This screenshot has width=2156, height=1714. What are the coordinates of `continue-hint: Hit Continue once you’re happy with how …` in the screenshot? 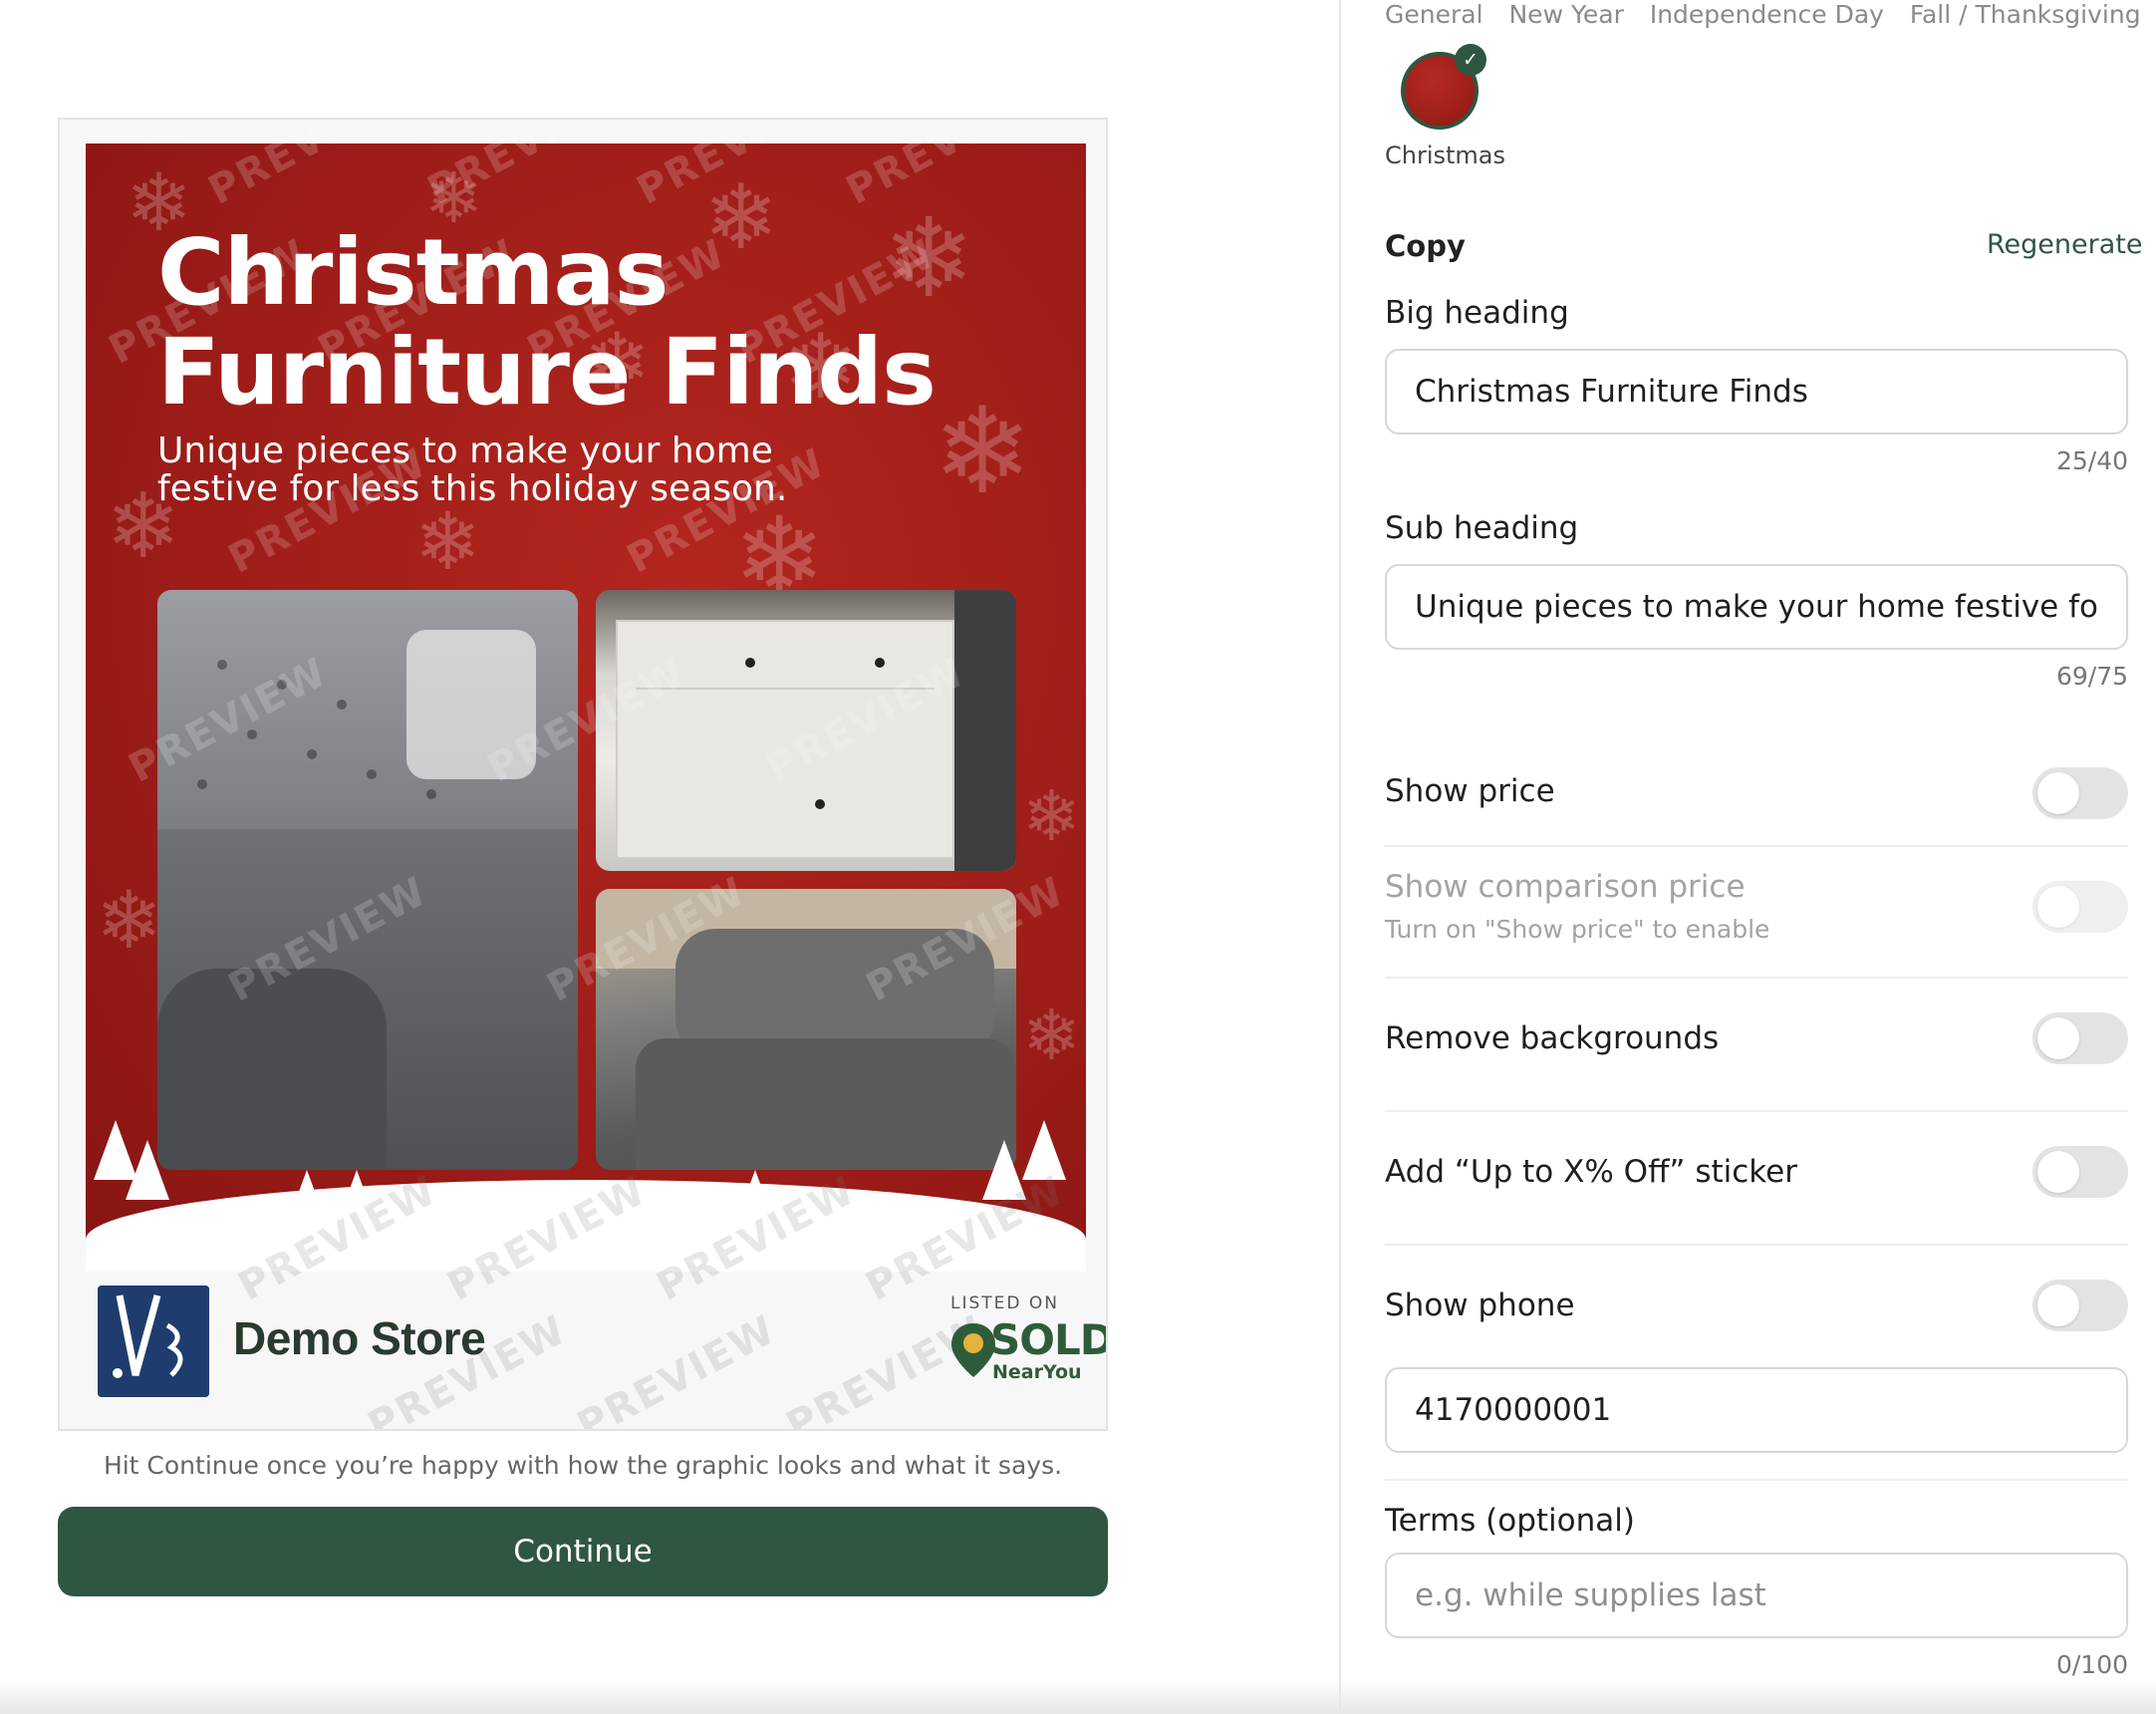 It's located at (583, 1465).